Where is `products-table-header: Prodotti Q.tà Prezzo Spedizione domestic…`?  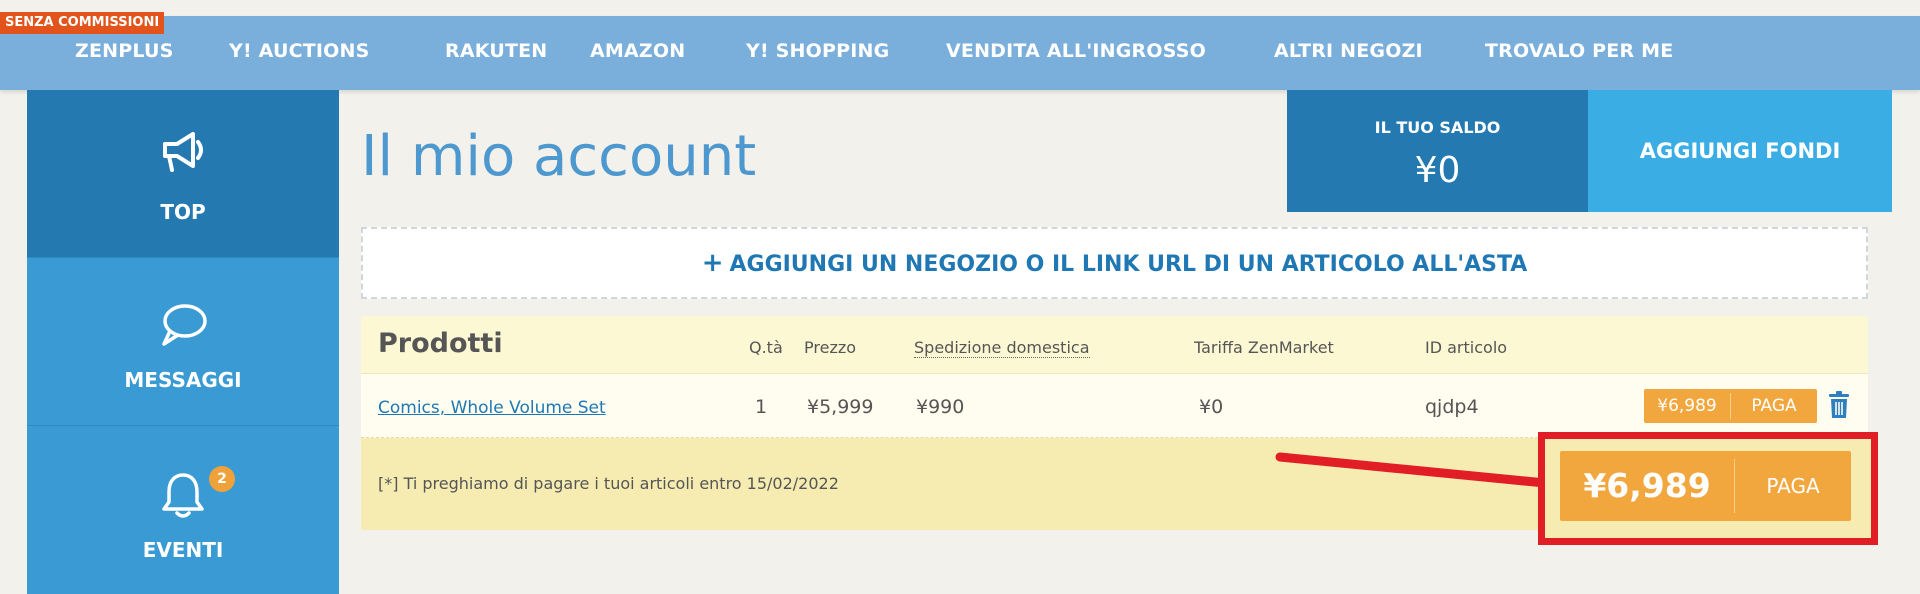
products-table-header: Prodotti Q.tà Prezzo Spedizione domestic… is located at coordinates (1114, 345).